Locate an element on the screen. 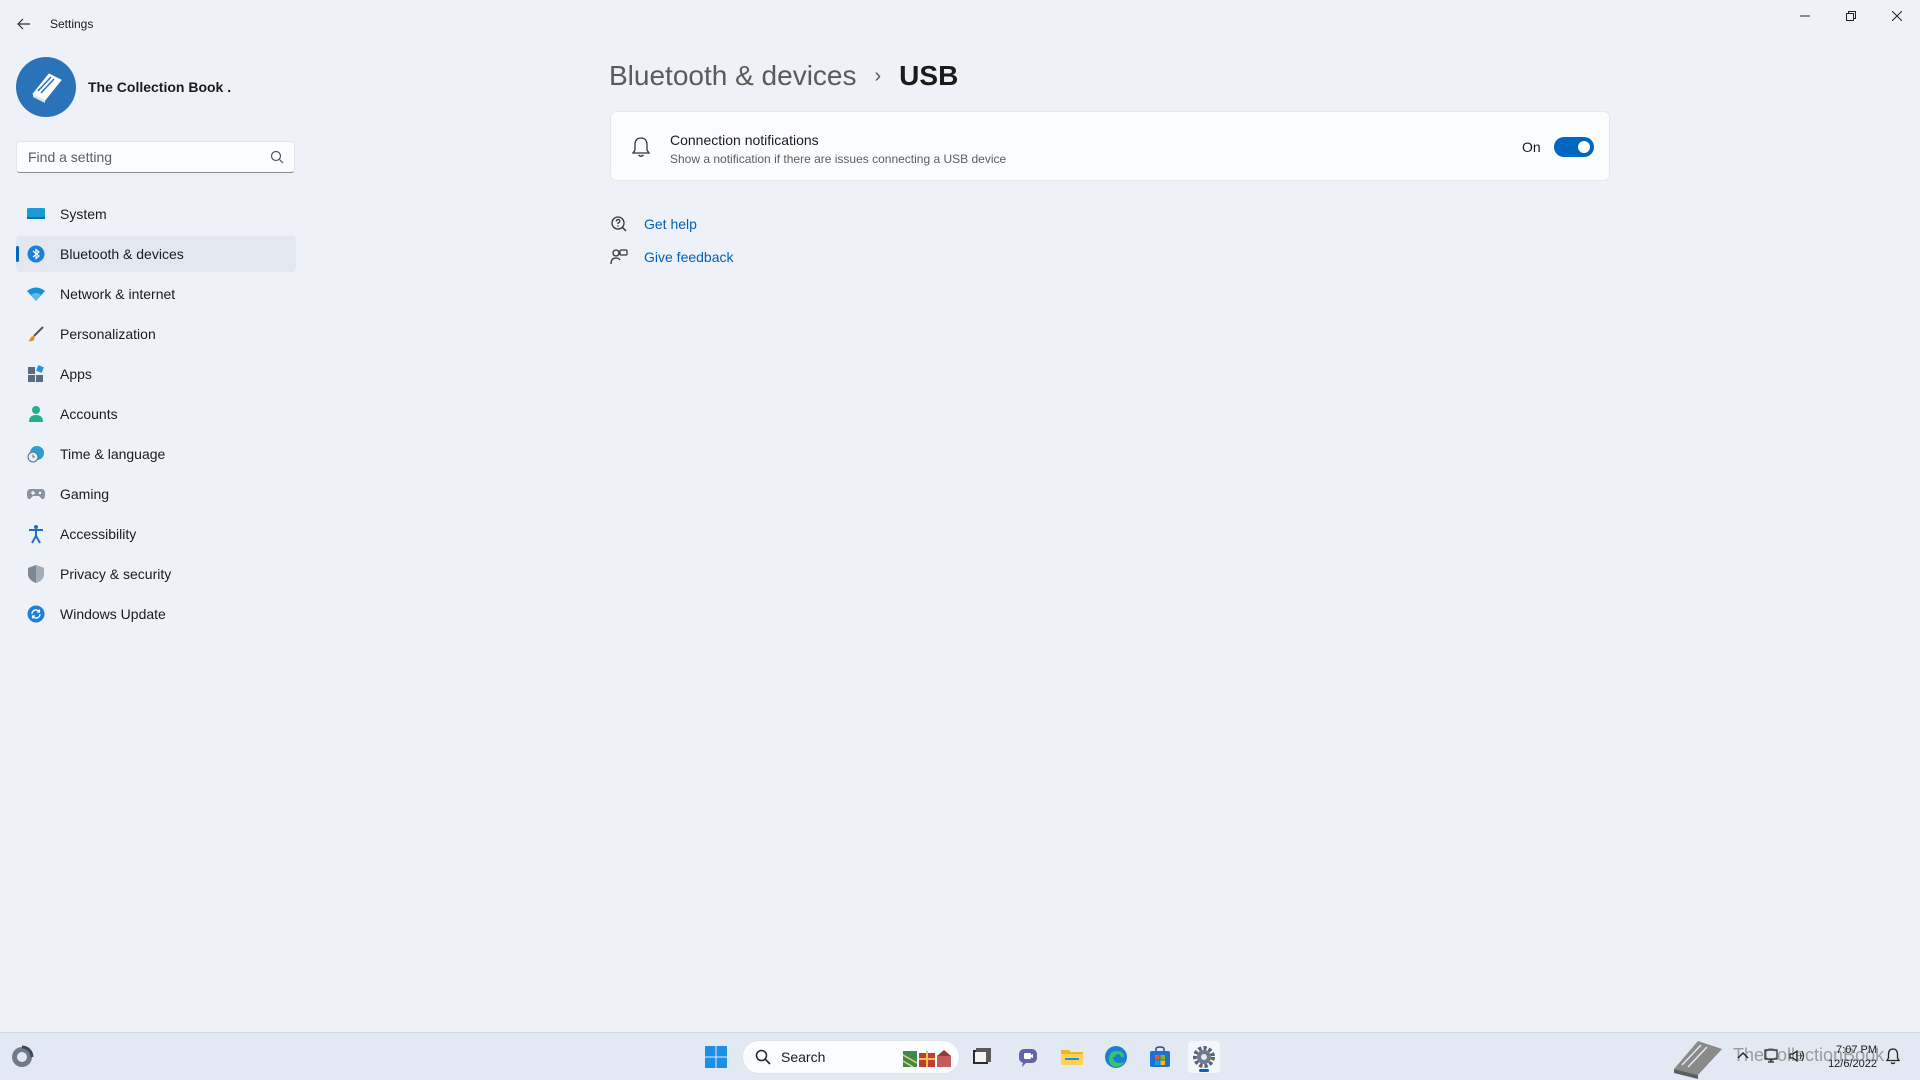 The height and width of the screenshot is (1080, 1920). sidebar-item-label: Personalization is located at coordinates (108, 334).